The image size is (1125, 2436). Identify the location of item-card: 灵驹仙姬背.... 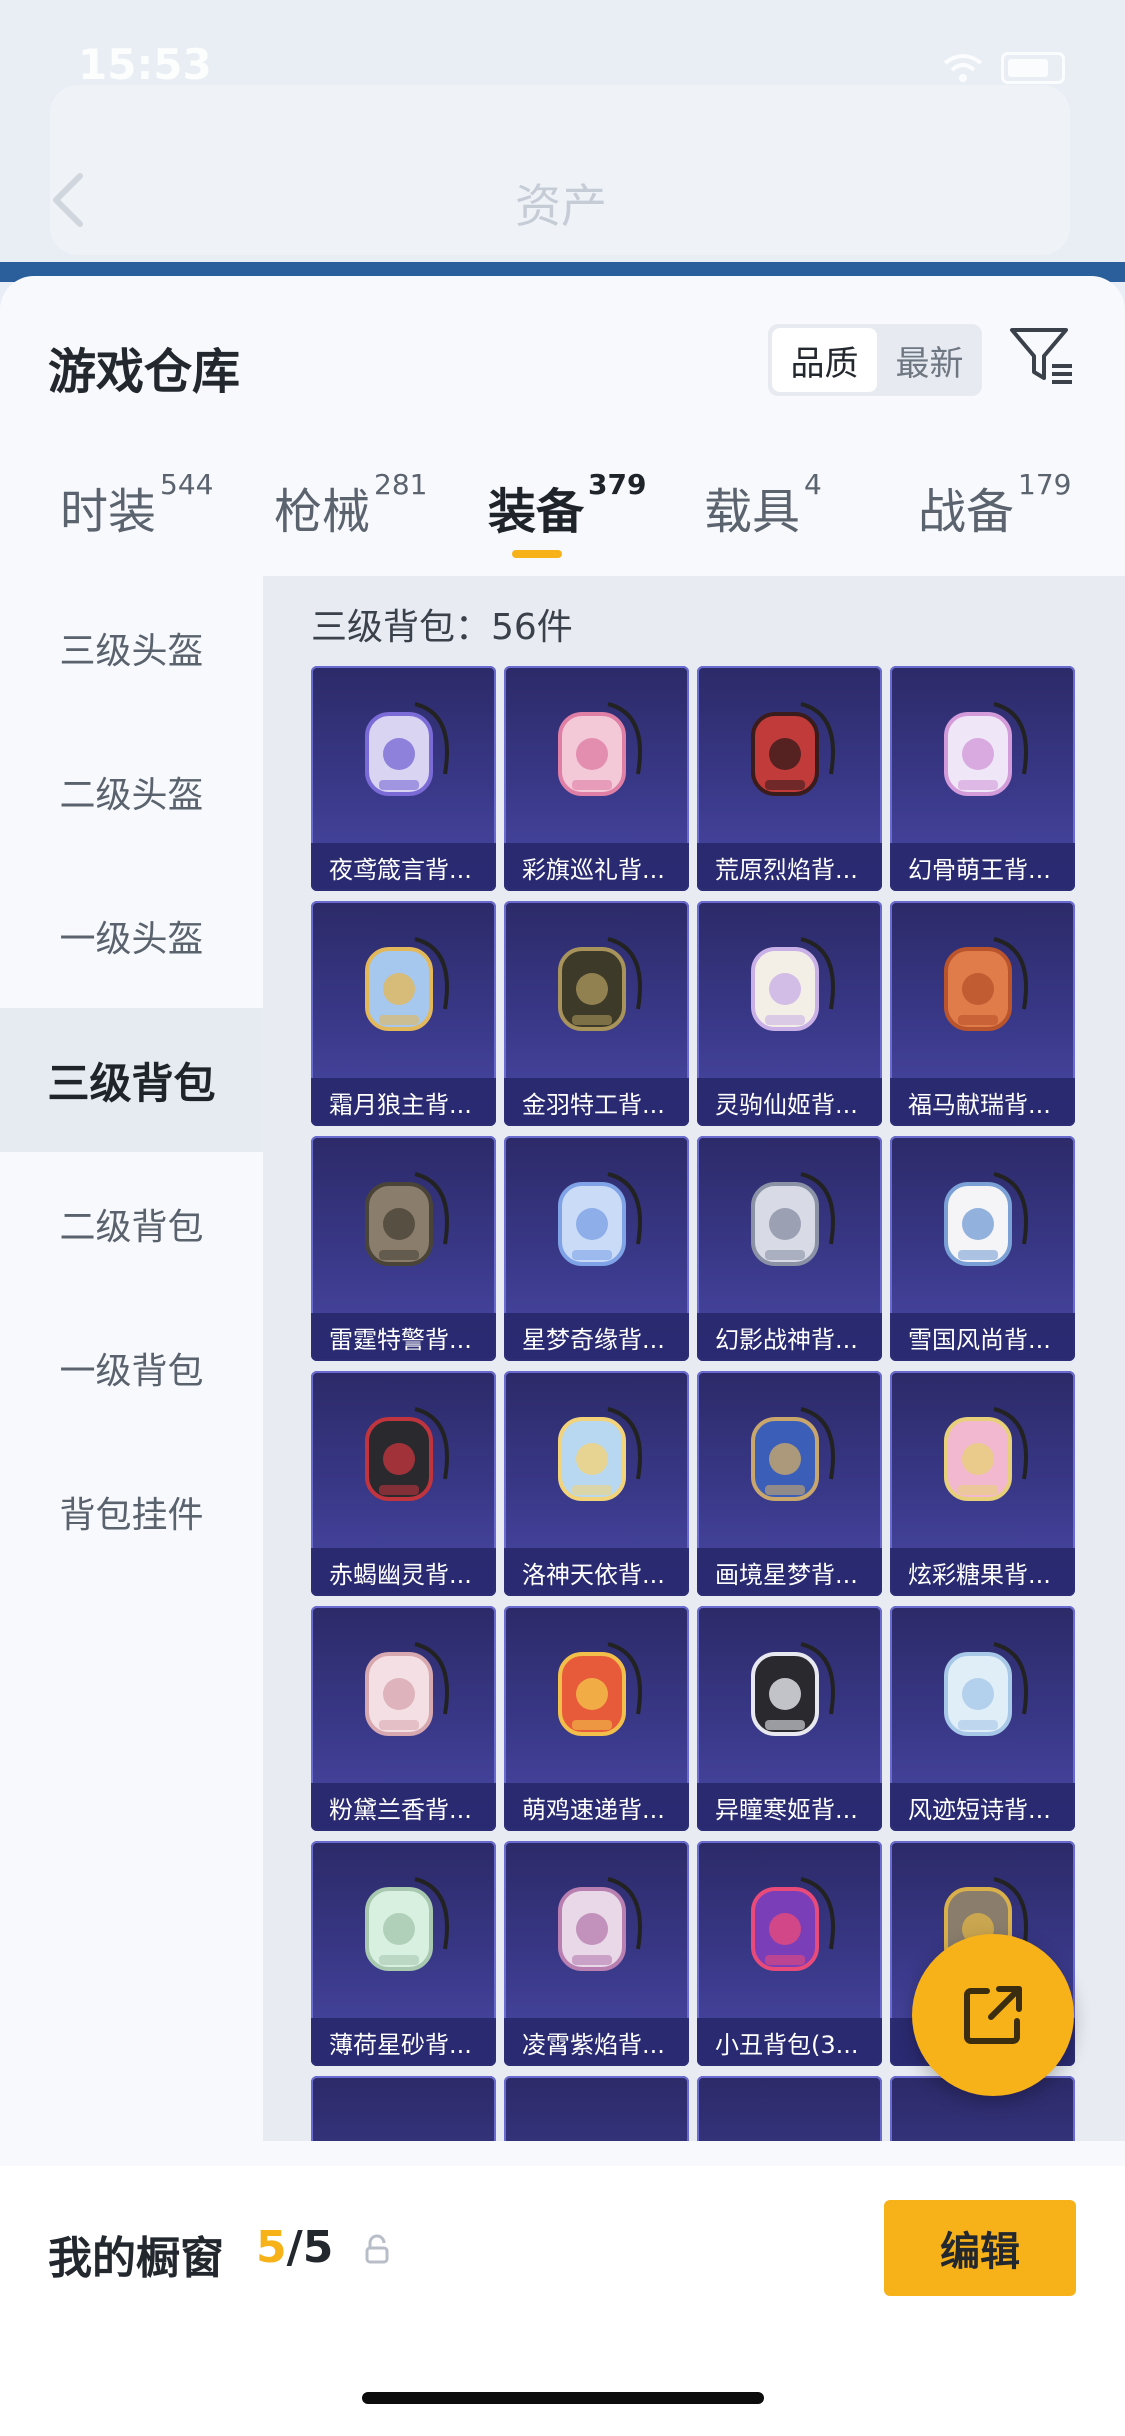
(789, 1013).